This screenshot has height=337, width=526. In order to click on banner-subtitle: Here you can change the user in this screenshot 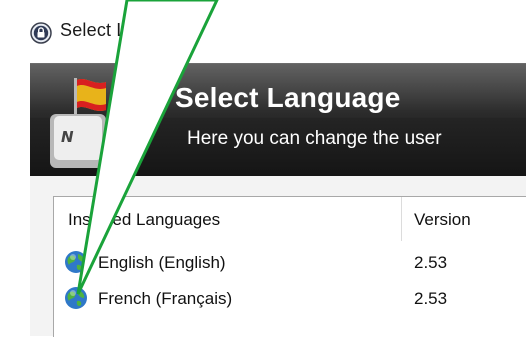, I will do `click(314, 138)`.